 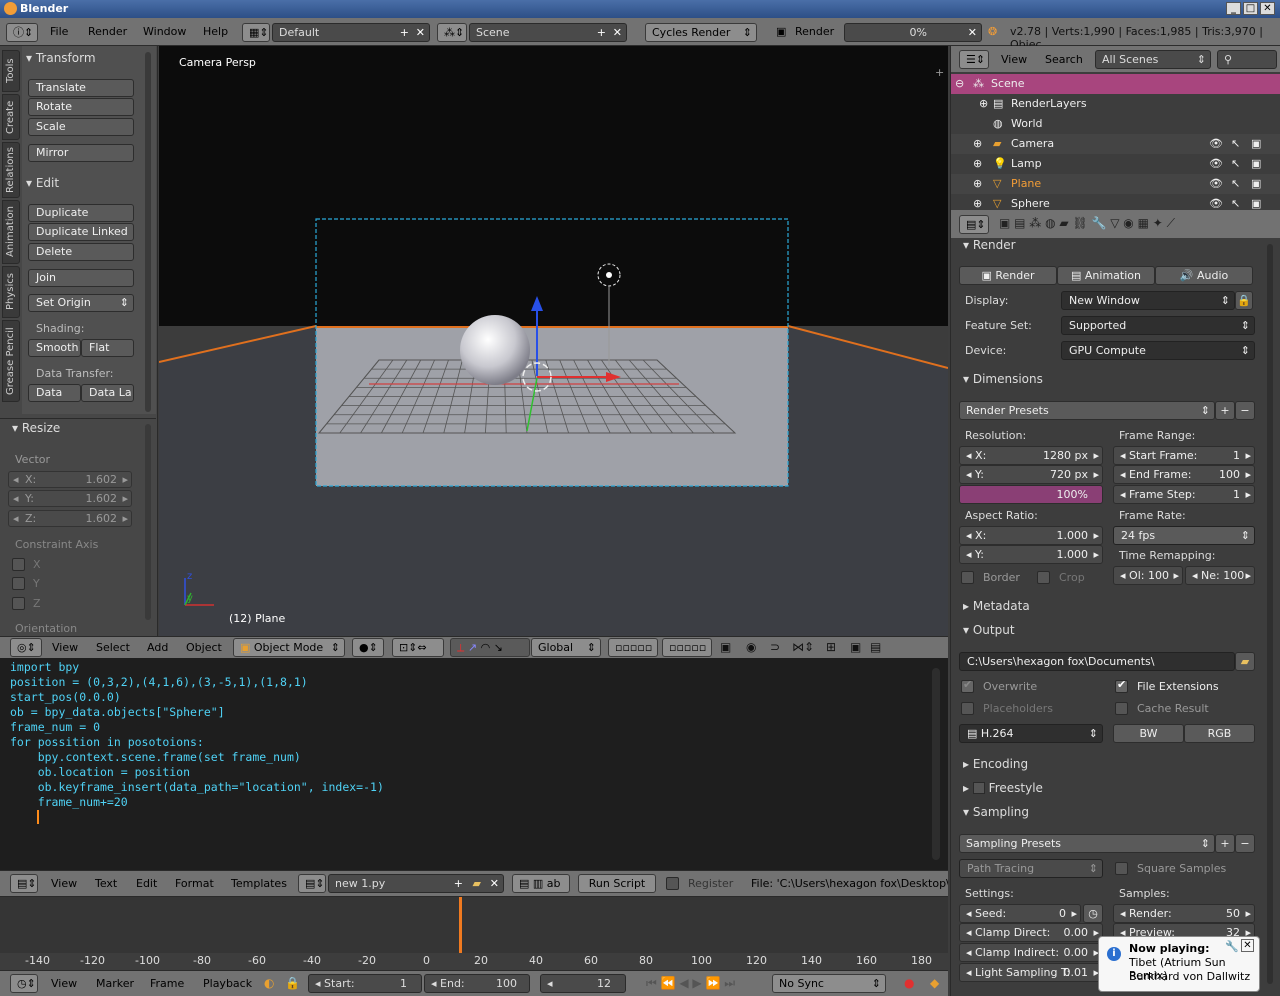 I want to click on device-dropdown: GPU Compute ⇕, so click(x=1158, y=350).